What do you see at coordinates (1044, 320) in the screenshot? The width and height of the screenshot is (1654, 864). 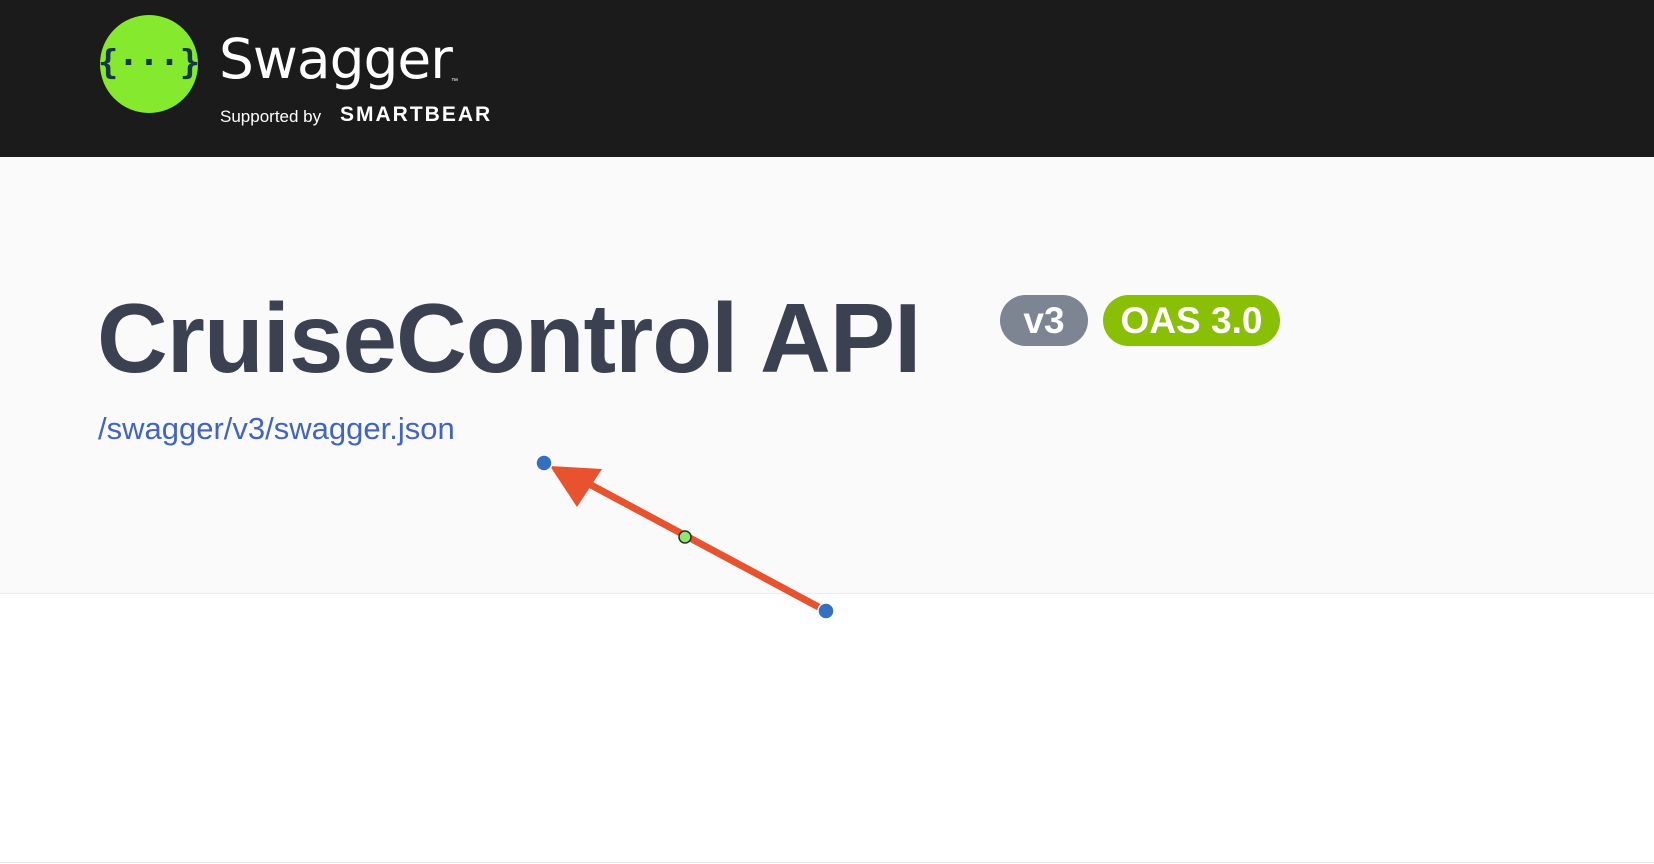 I see `version-badge: v3` at bounding box center [1044, 320].